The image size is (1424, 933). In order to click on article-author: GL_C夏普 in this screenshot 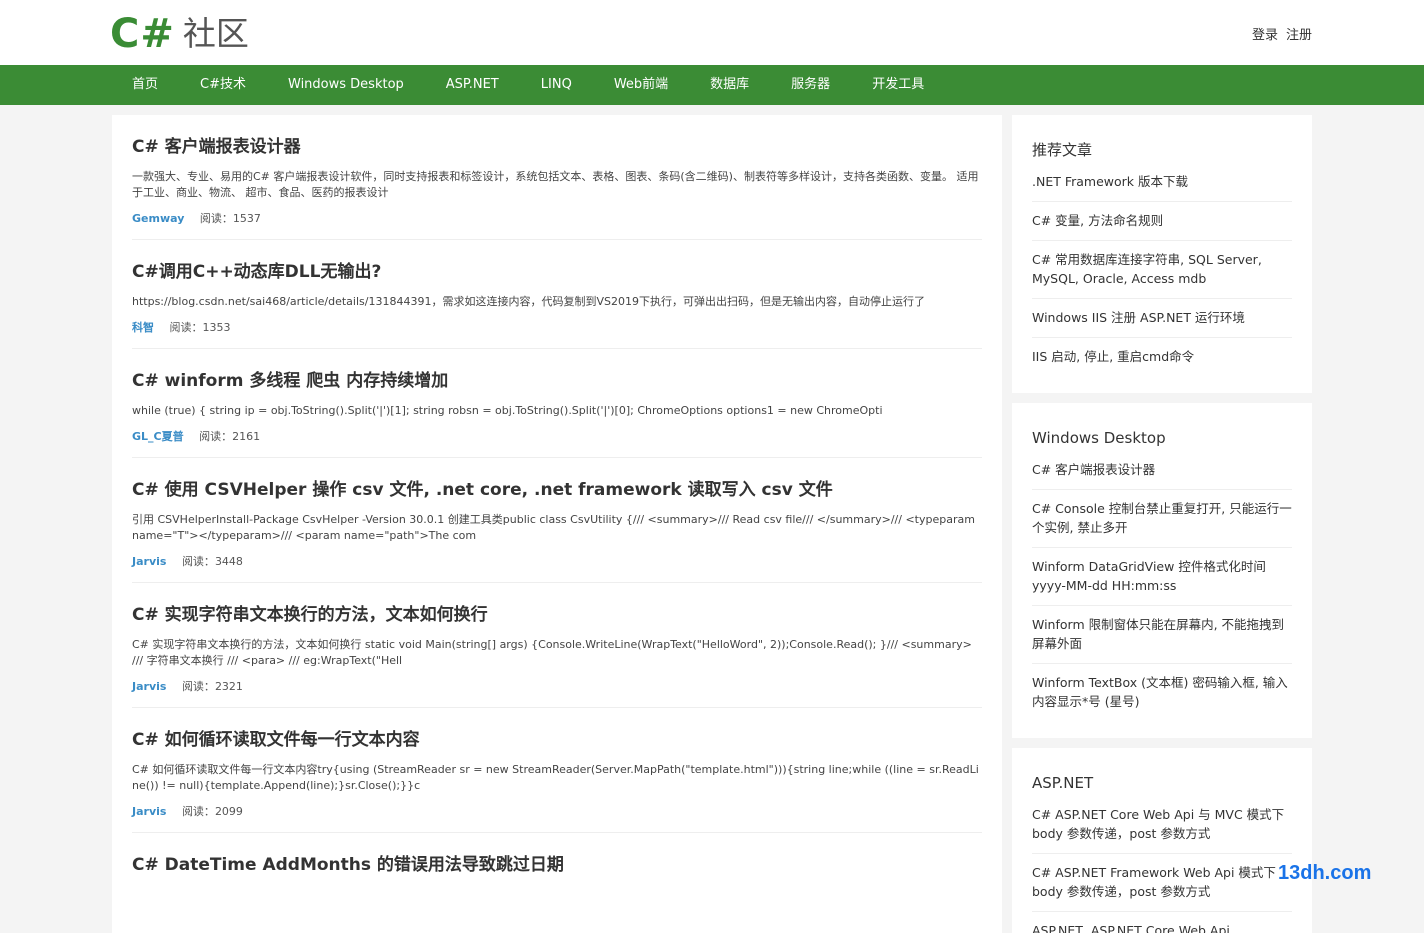, I will do `click(158, 436)`.